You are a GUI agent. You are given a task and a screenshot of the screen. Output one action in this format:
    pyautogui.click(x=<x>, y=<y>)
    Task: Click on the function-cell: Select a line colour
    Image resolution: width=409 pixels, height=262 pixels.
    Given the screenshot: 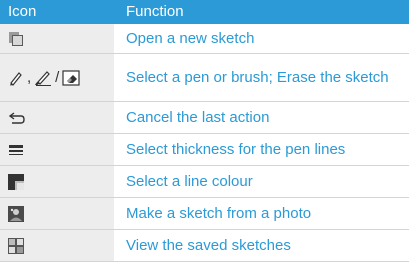 What is the action you would take?
    pyautogui.click(x=189, y=181)
    